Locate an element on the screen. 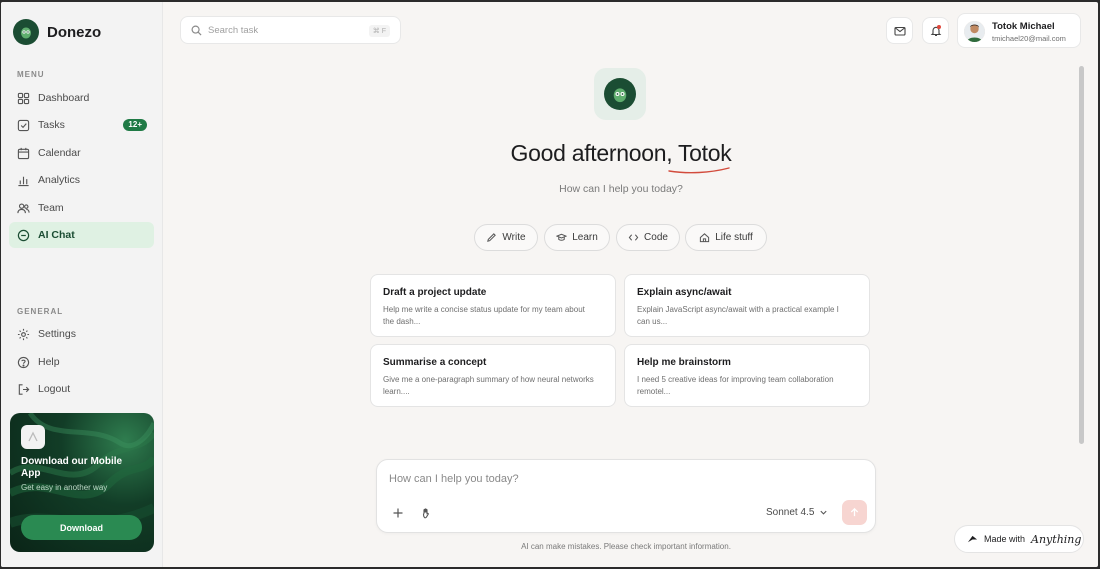  user-email: tmichael20@mail.com is located at coordinates (1029, 38).